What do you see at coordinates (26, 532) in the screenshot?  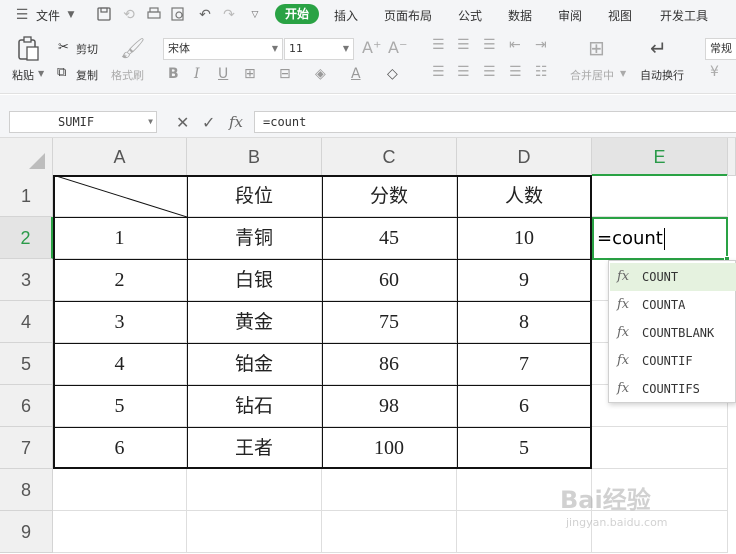 I see `row-header-9: 9` at bounding box center [26, 532].